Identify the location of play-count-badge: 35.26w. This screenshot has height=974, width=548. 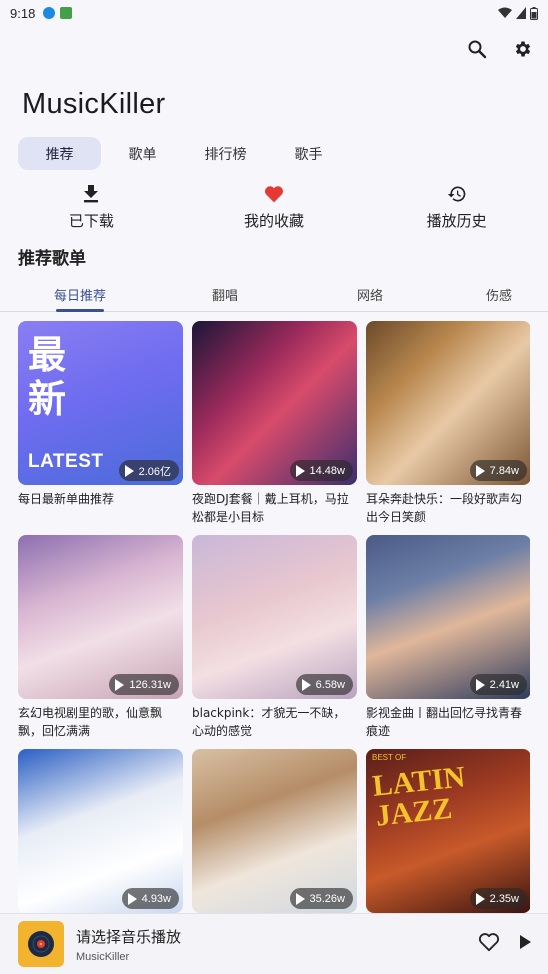
(321, 898).